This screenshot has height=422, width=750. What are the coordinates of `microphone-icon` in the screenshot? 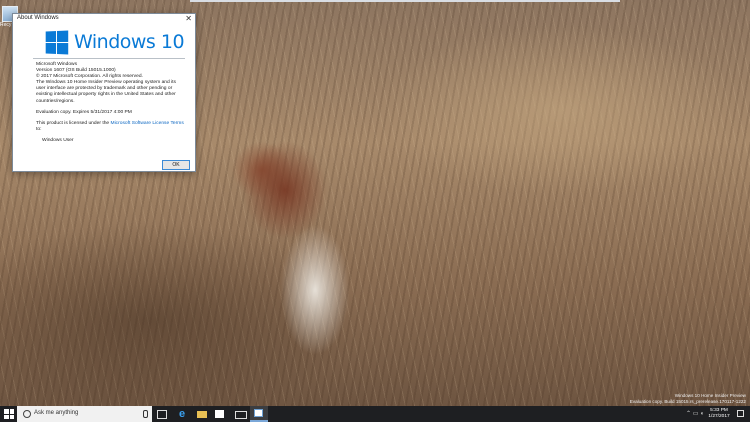 It's located at (145, 414).